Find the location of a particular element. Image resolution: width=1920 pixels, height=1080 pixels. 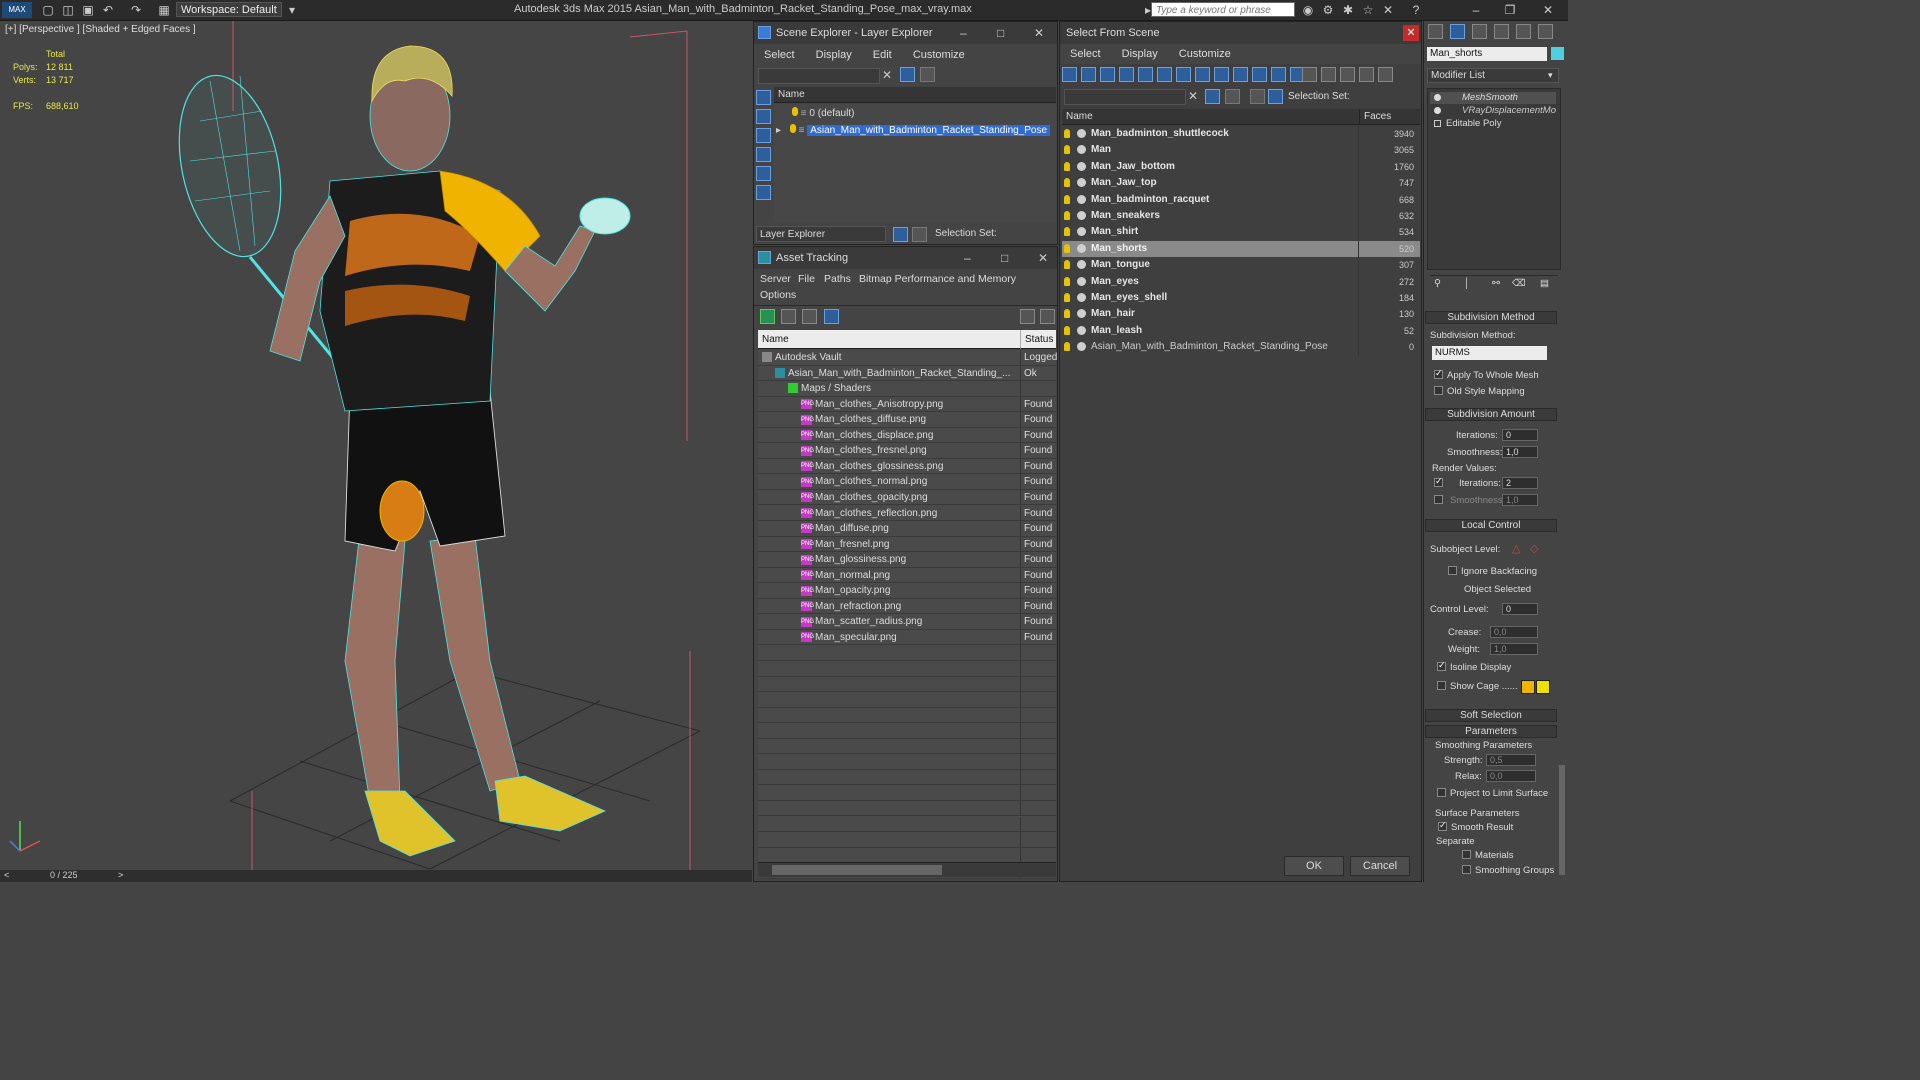

menu-server: Server is located at coordinates (775, 279).